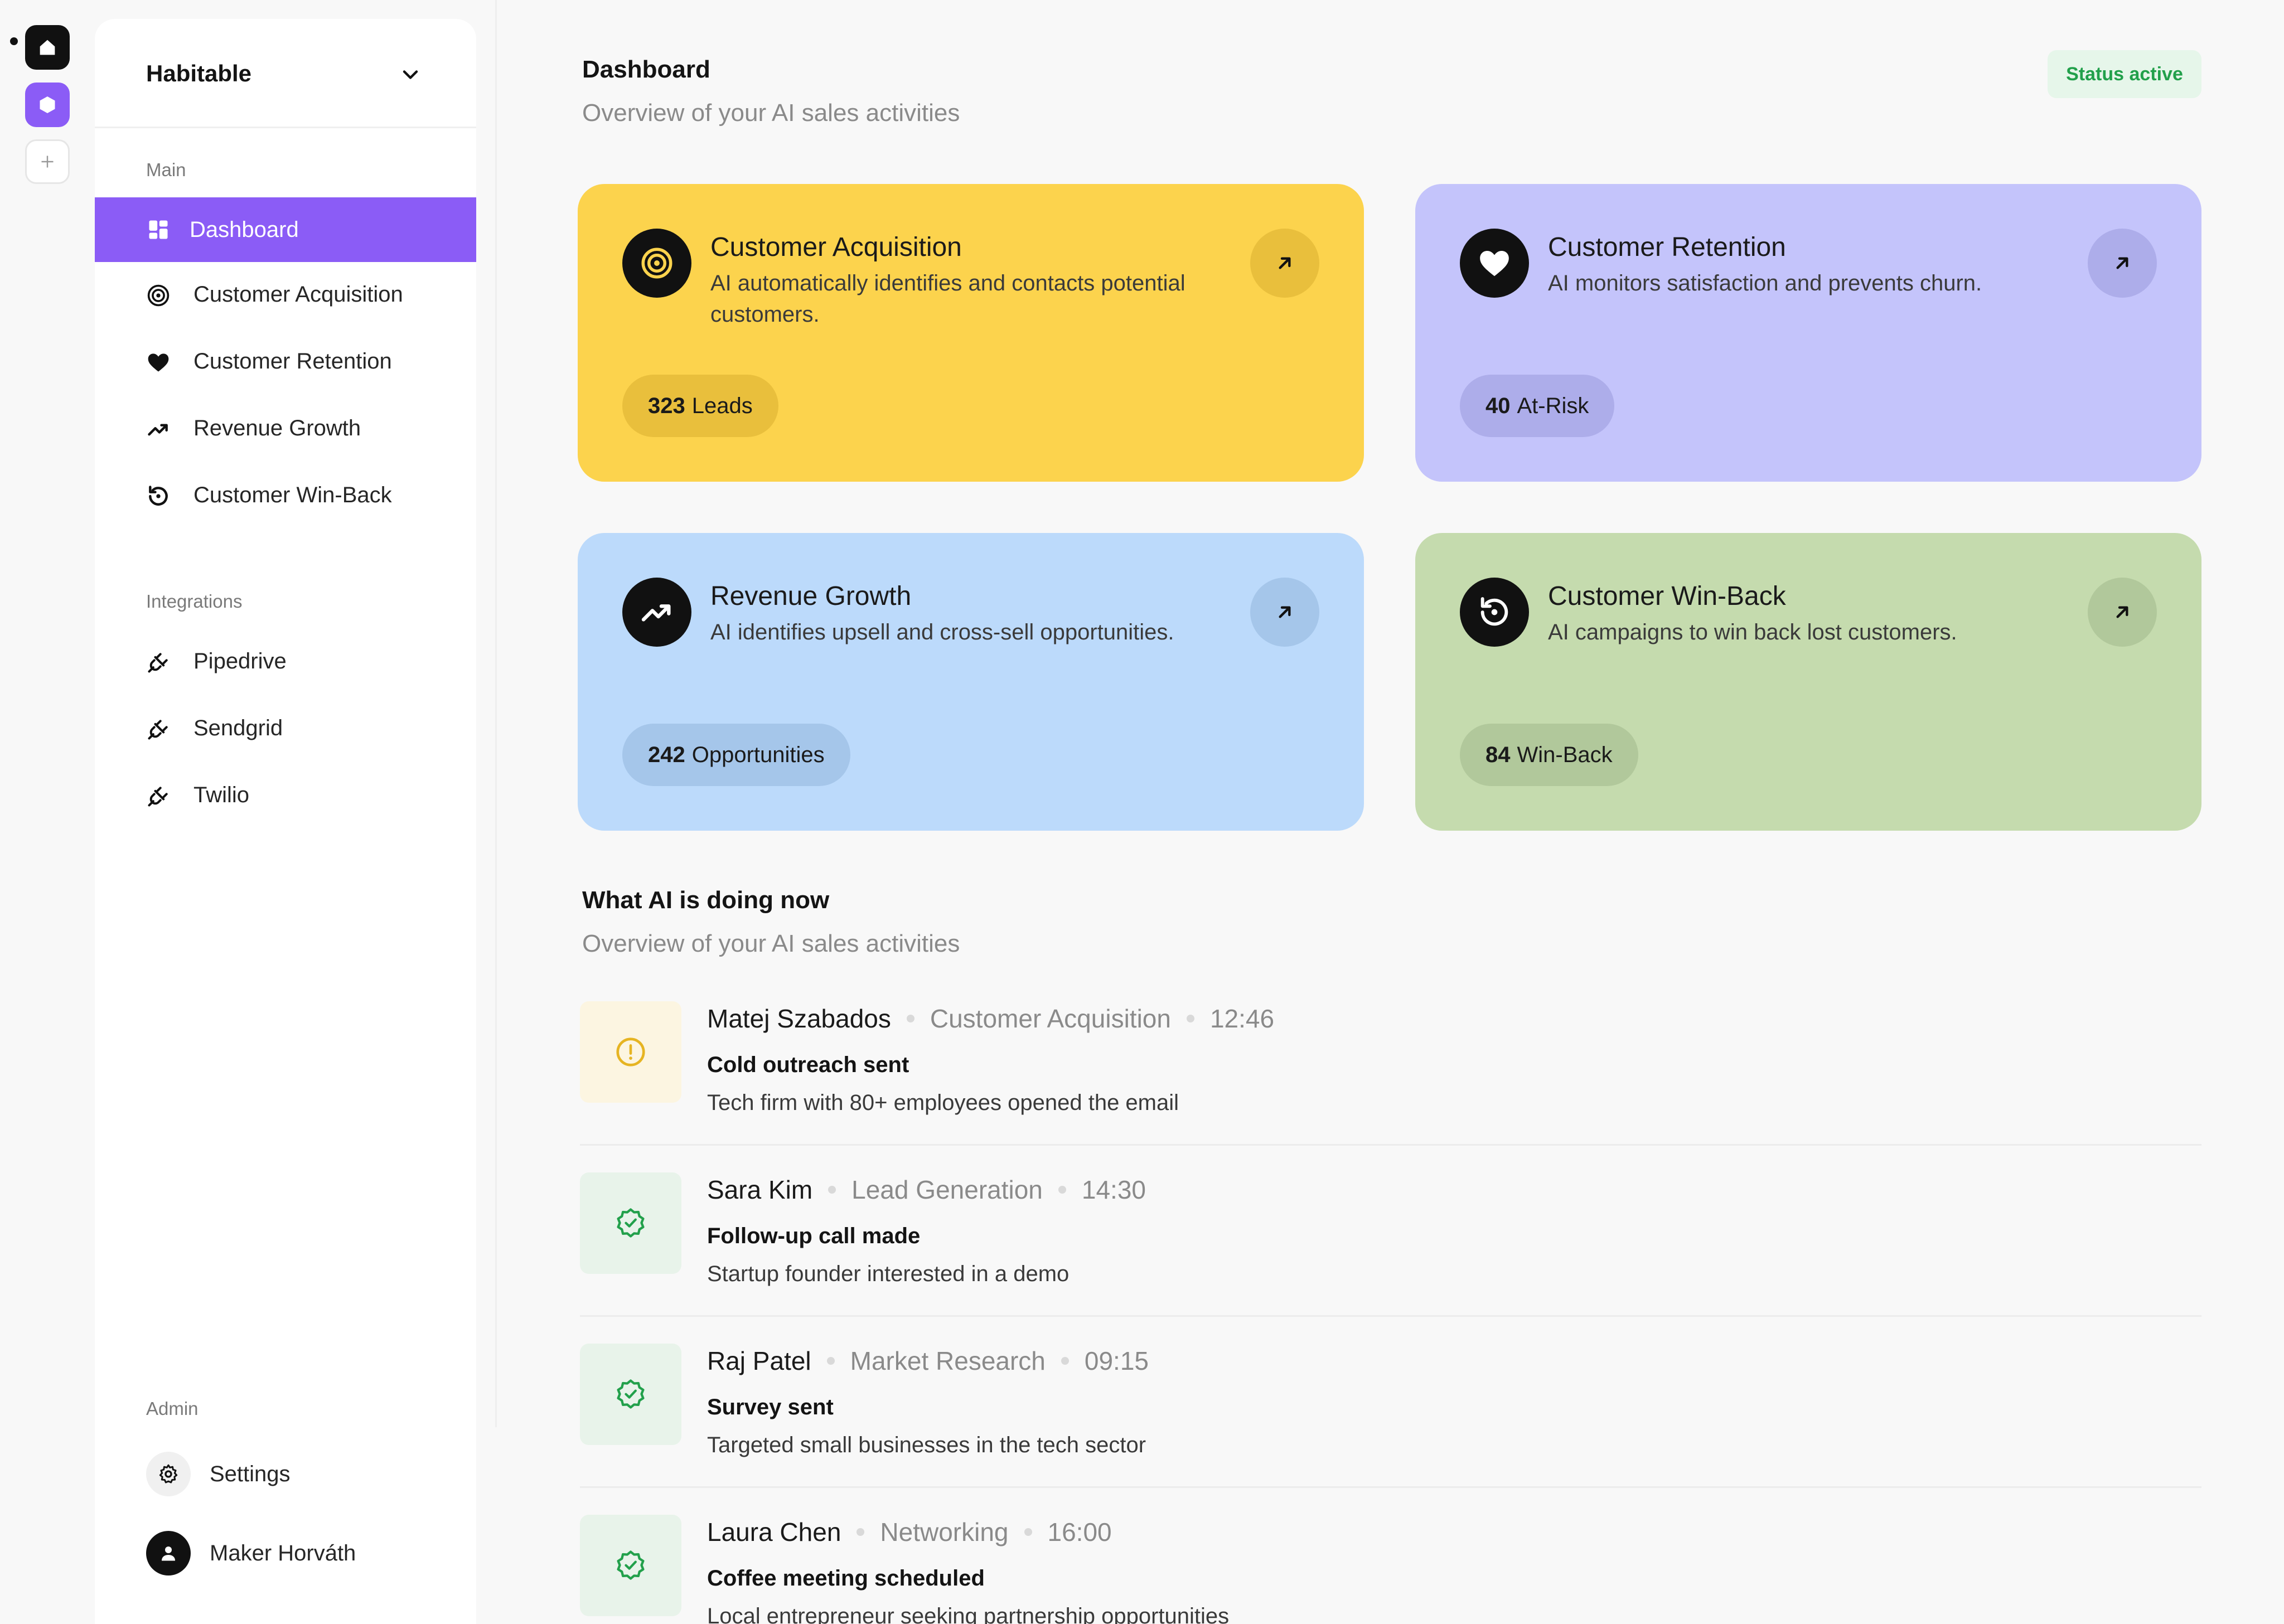  Describe the element at coordinates (172, 1409) in the screenshot. I see `section-label-admin: Admin` at that location.